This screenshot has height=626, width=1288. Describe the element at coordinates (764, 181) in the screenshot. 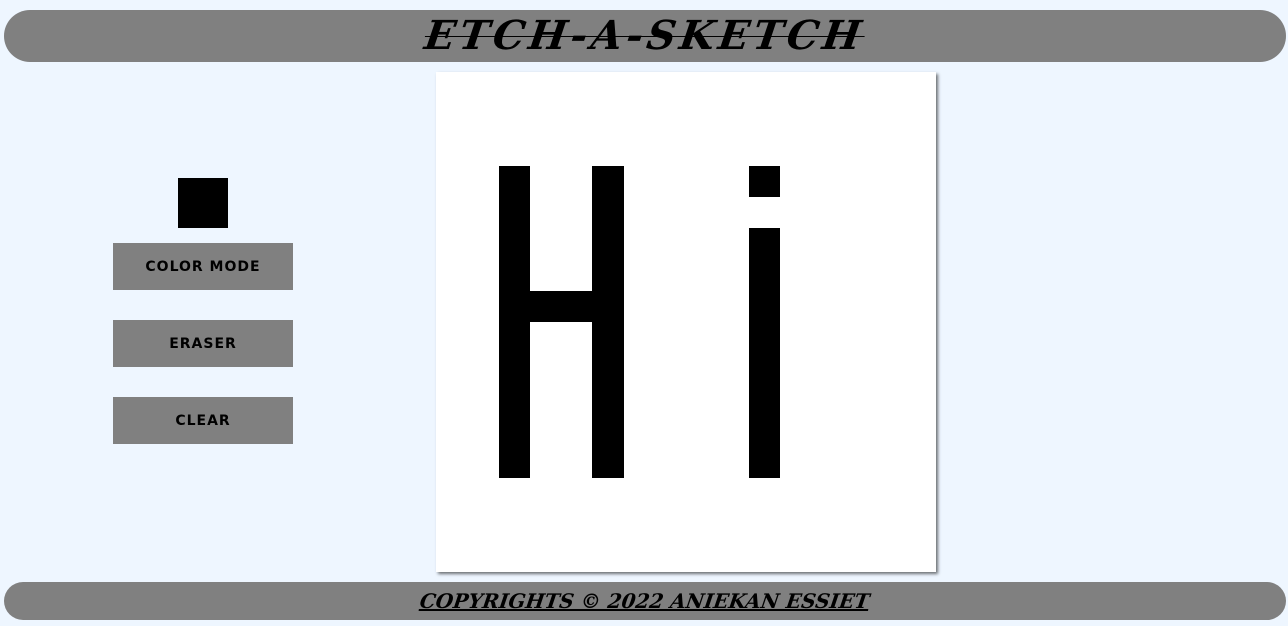

I see `drawn-stroke-i-dot` at that location.